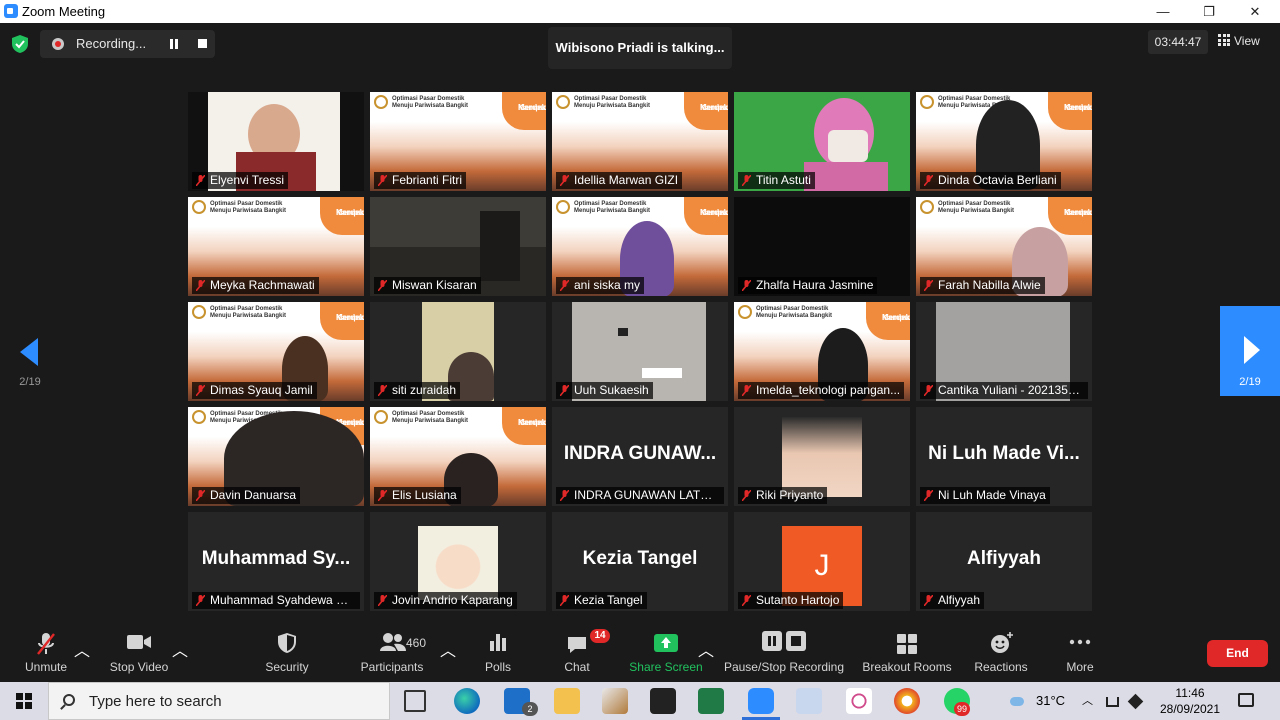  What do you see at coordinates (1002, 642) in the screenshot?
I see `reactions-smiley-icon` at bounding box center [1002, 642].